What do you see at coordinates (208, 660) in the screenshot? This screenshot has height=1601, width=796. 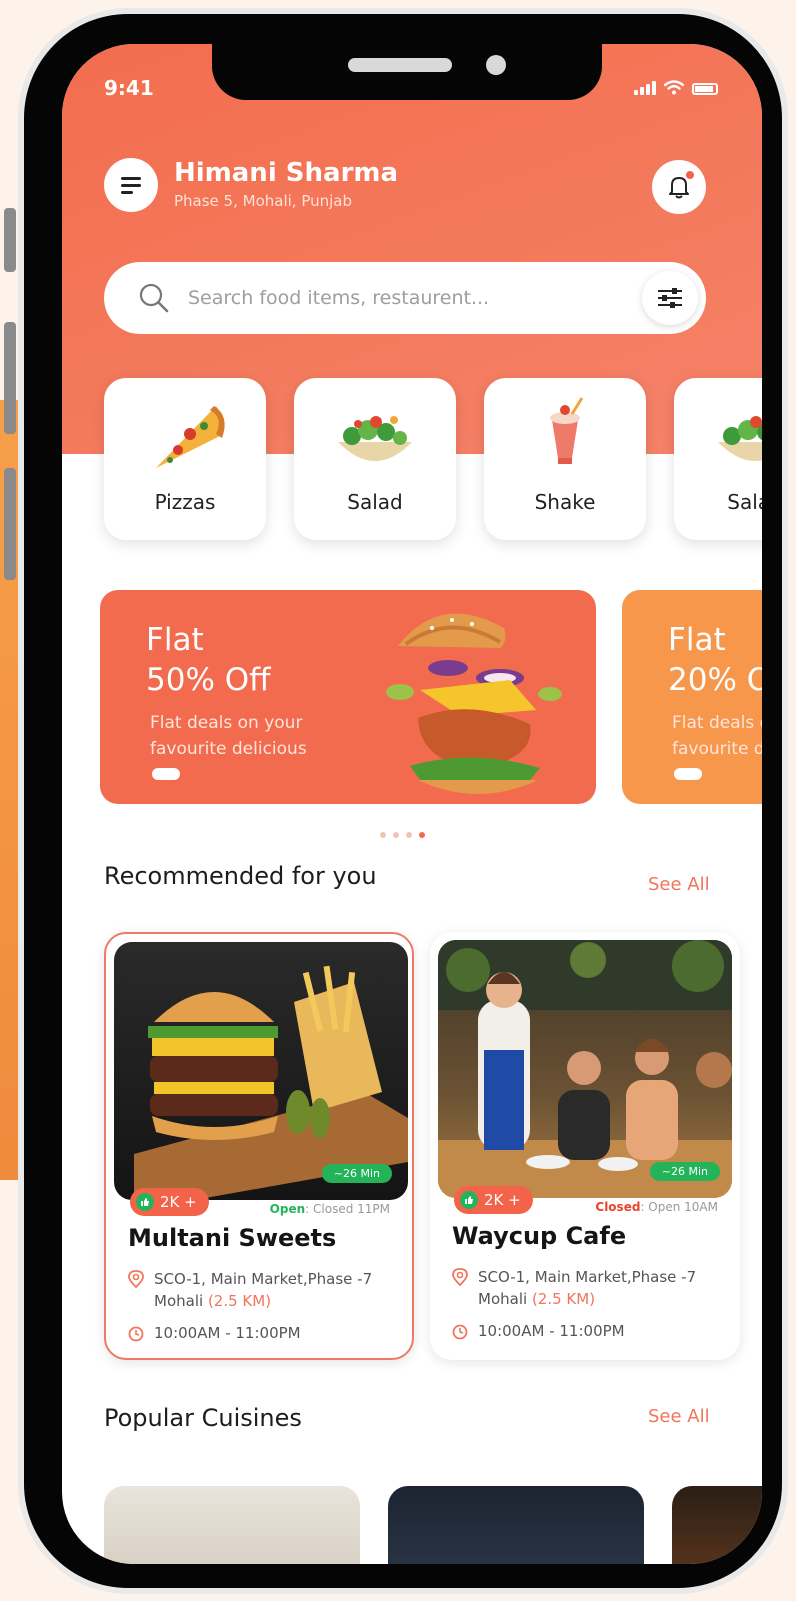 I see `banner-title: Flat 50% Off` at bounding box center [208, 660].